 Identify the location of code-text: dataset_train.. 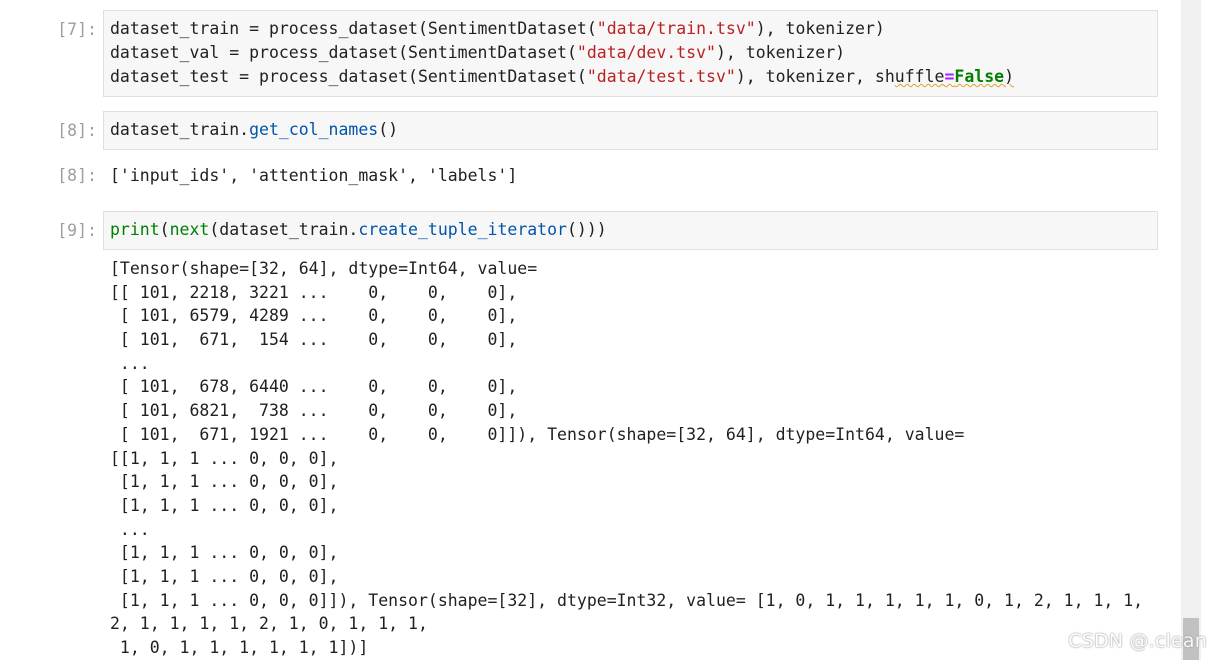
(180, 129).